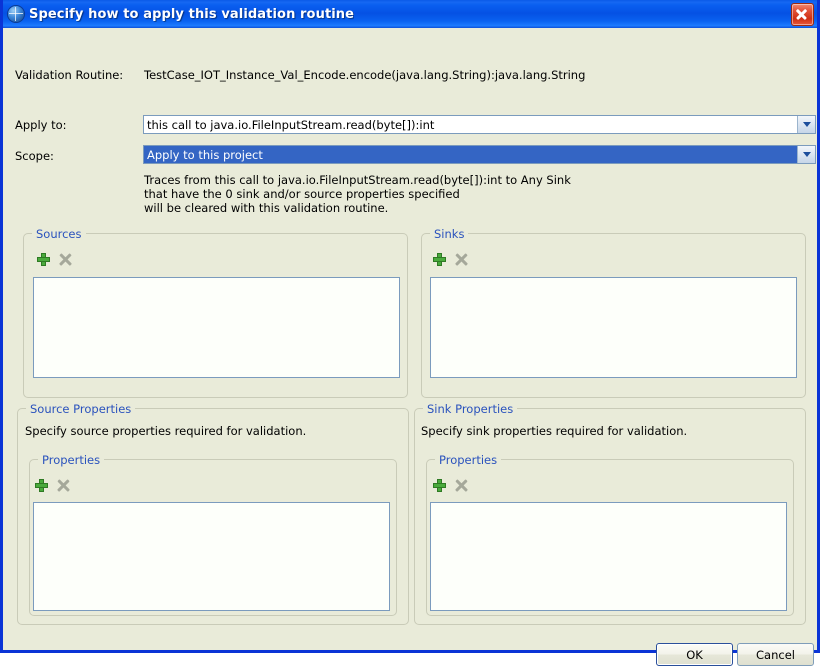 Image resolution: width=820 pixels, height=666 pixels. I want to click on source-properties-inner-label: Properties, so click(71, 460).